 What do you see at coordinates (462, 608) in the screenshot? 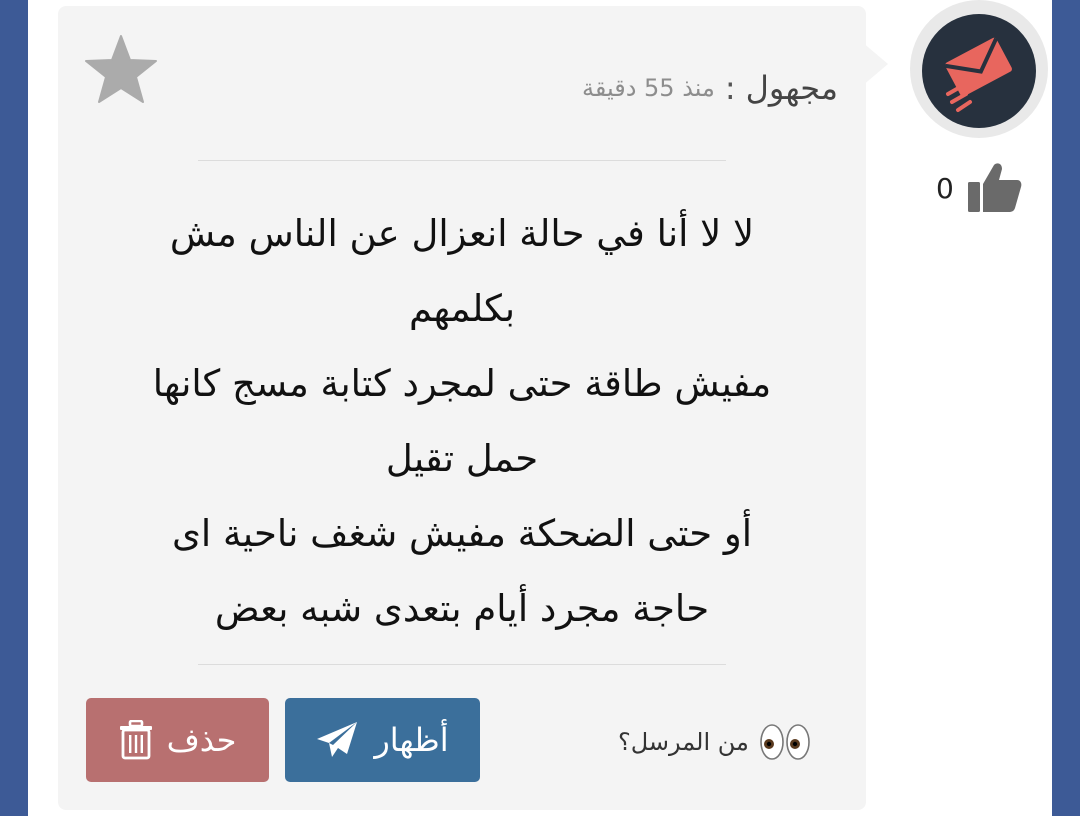
I see `message-line: حاجة مجرد أيام بتعدى شبه بعض` at bounding box center [462, 608].